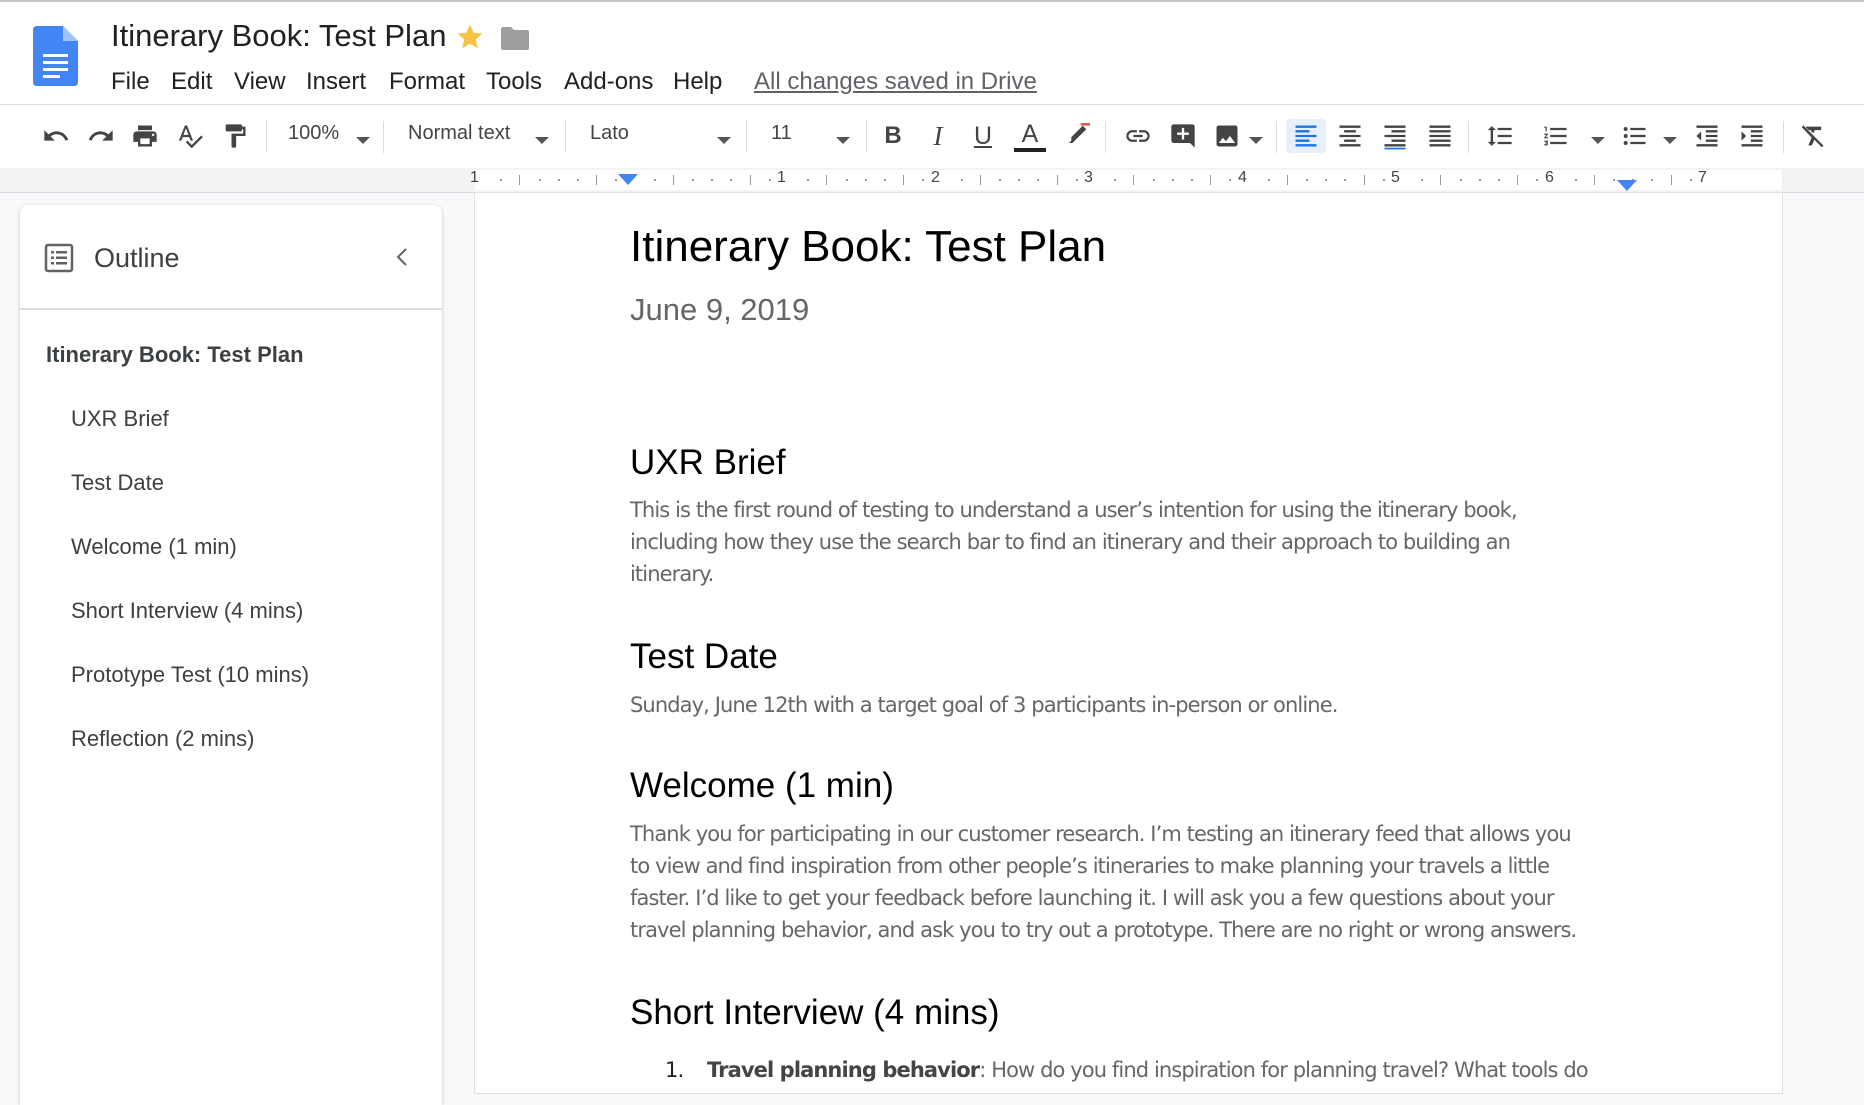  What do you see at coordinates (190, 675) in the screenshot?
I see `outline-item: Prototype Test (10 mins)` at bounding box center [190, 675].